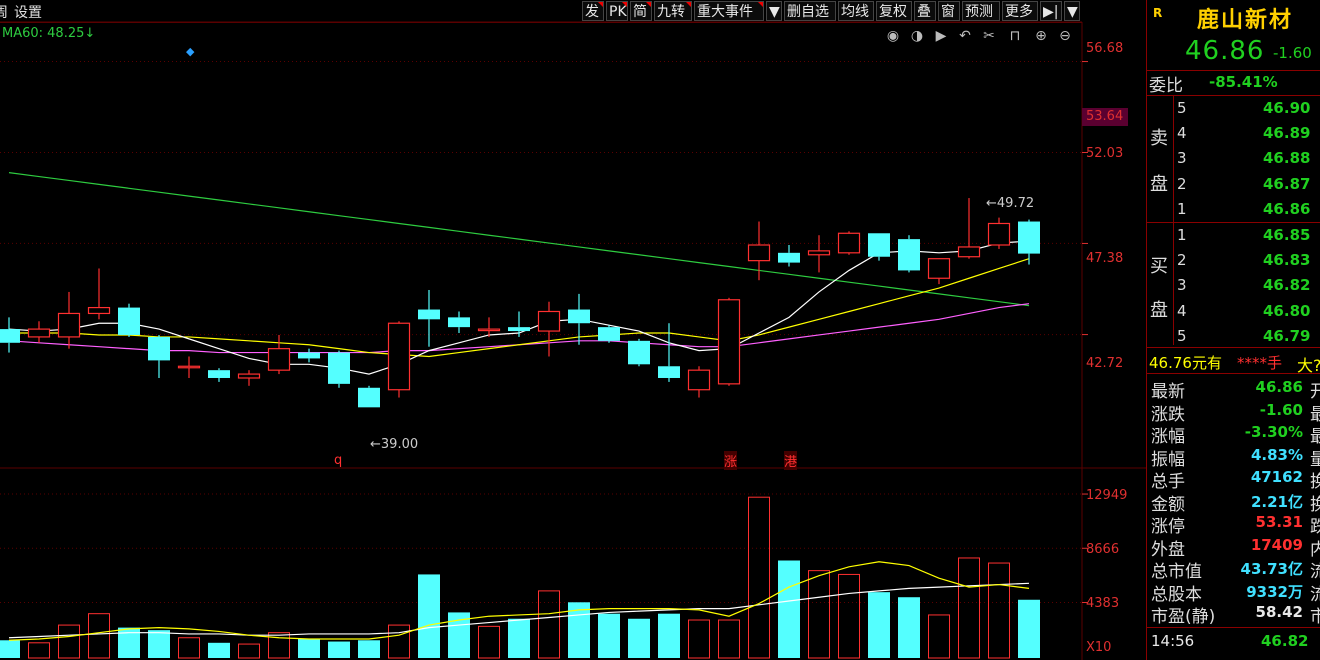 The image size is (1320, 660). I want to click on low-marker: ←39.00, so click(394, 444).